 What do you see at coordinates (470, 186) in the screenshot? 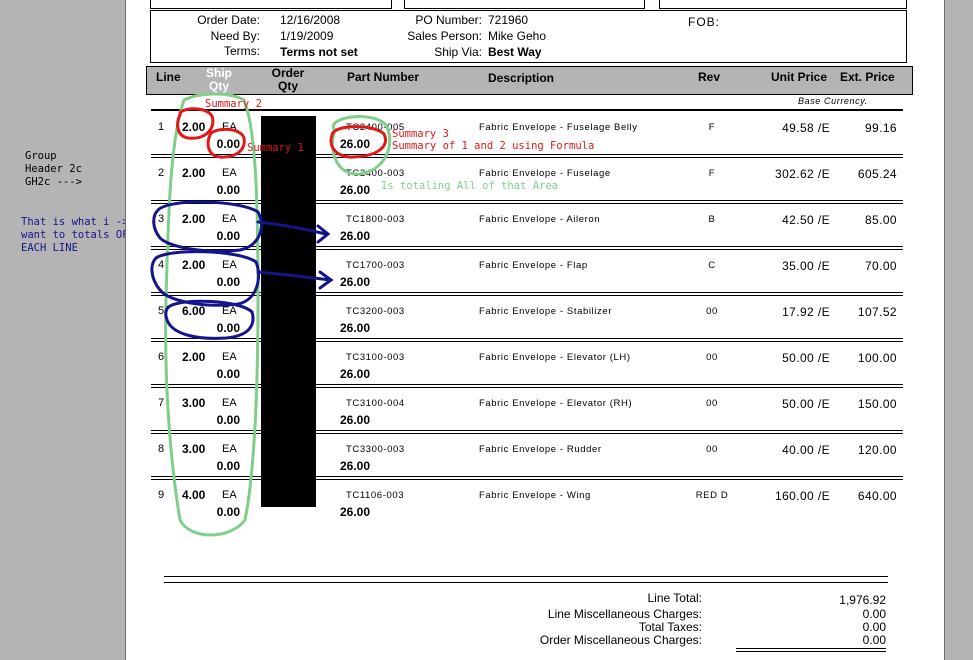
I see `totaling-note: Is totaling All of that Area` at bounding box center [470, 186].